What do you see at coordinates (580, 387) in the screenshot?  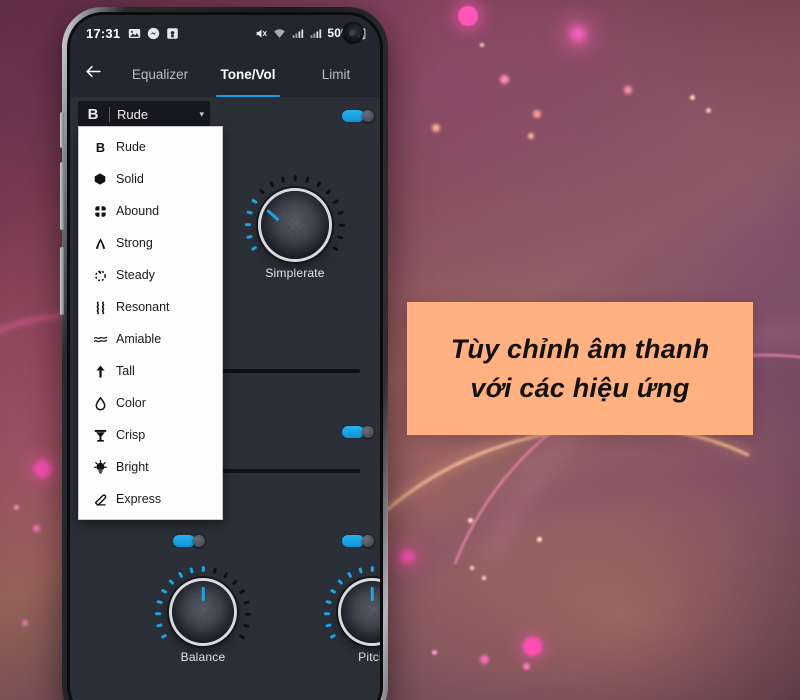 I see `promo-banner-line-2: với các hiệu ứng` at bounding box center [580, 387].